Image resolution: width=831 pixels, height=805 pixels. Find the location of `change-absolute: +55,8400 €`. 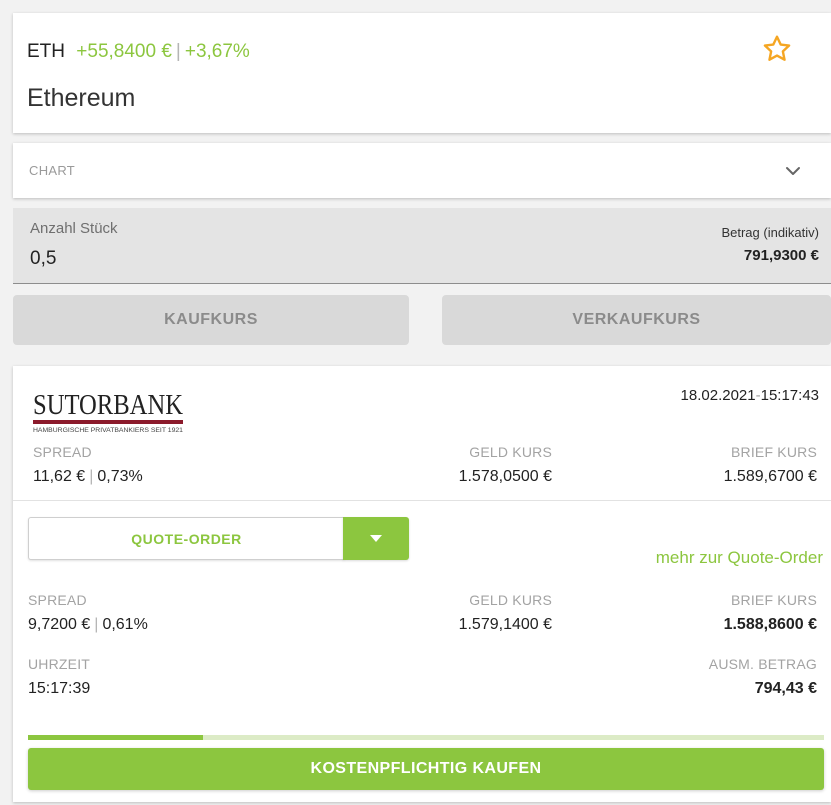

change-absolute: +55,8400 € is located at coordinates (124, 51).